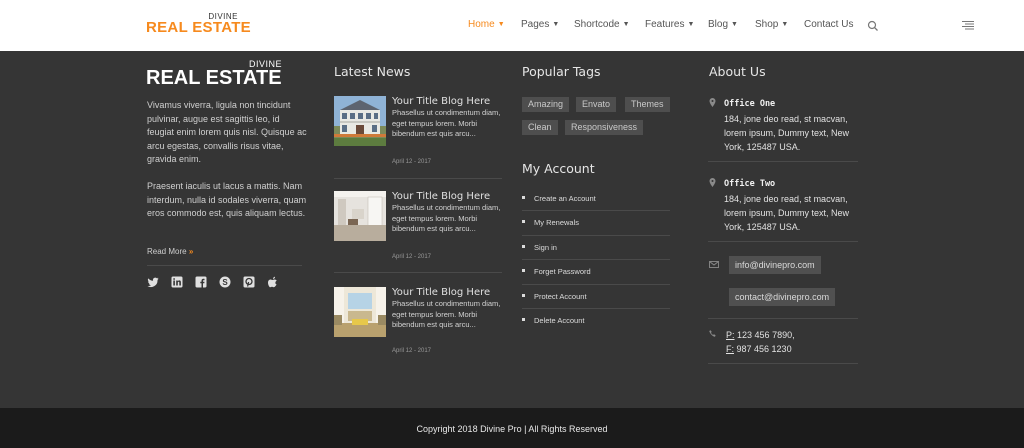 This screenshot has height=448, width=1024. What do you see at coordinates (201, 282) in the screenshot?
I see `facebook-icon` at bounding box center [201, 282].